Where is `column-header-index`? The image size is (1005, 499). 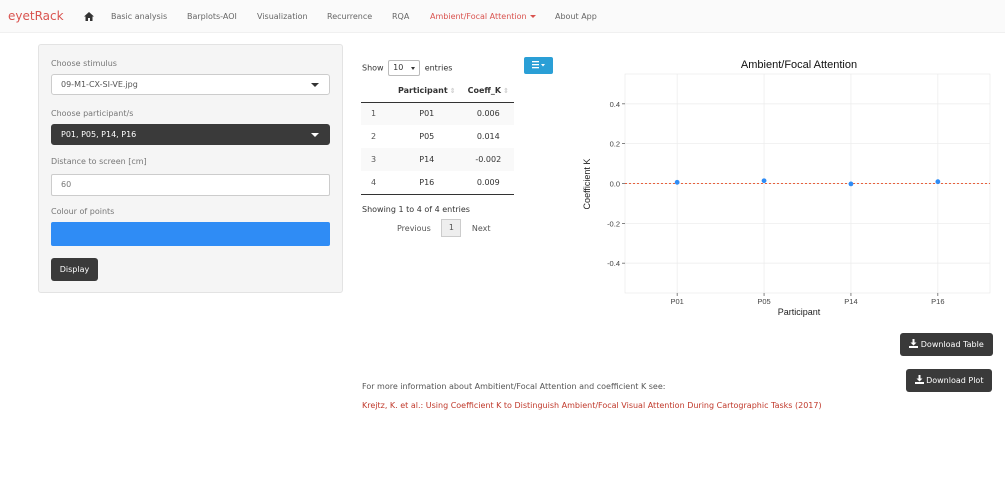
column-header-index is located at coordinates (376, 91).